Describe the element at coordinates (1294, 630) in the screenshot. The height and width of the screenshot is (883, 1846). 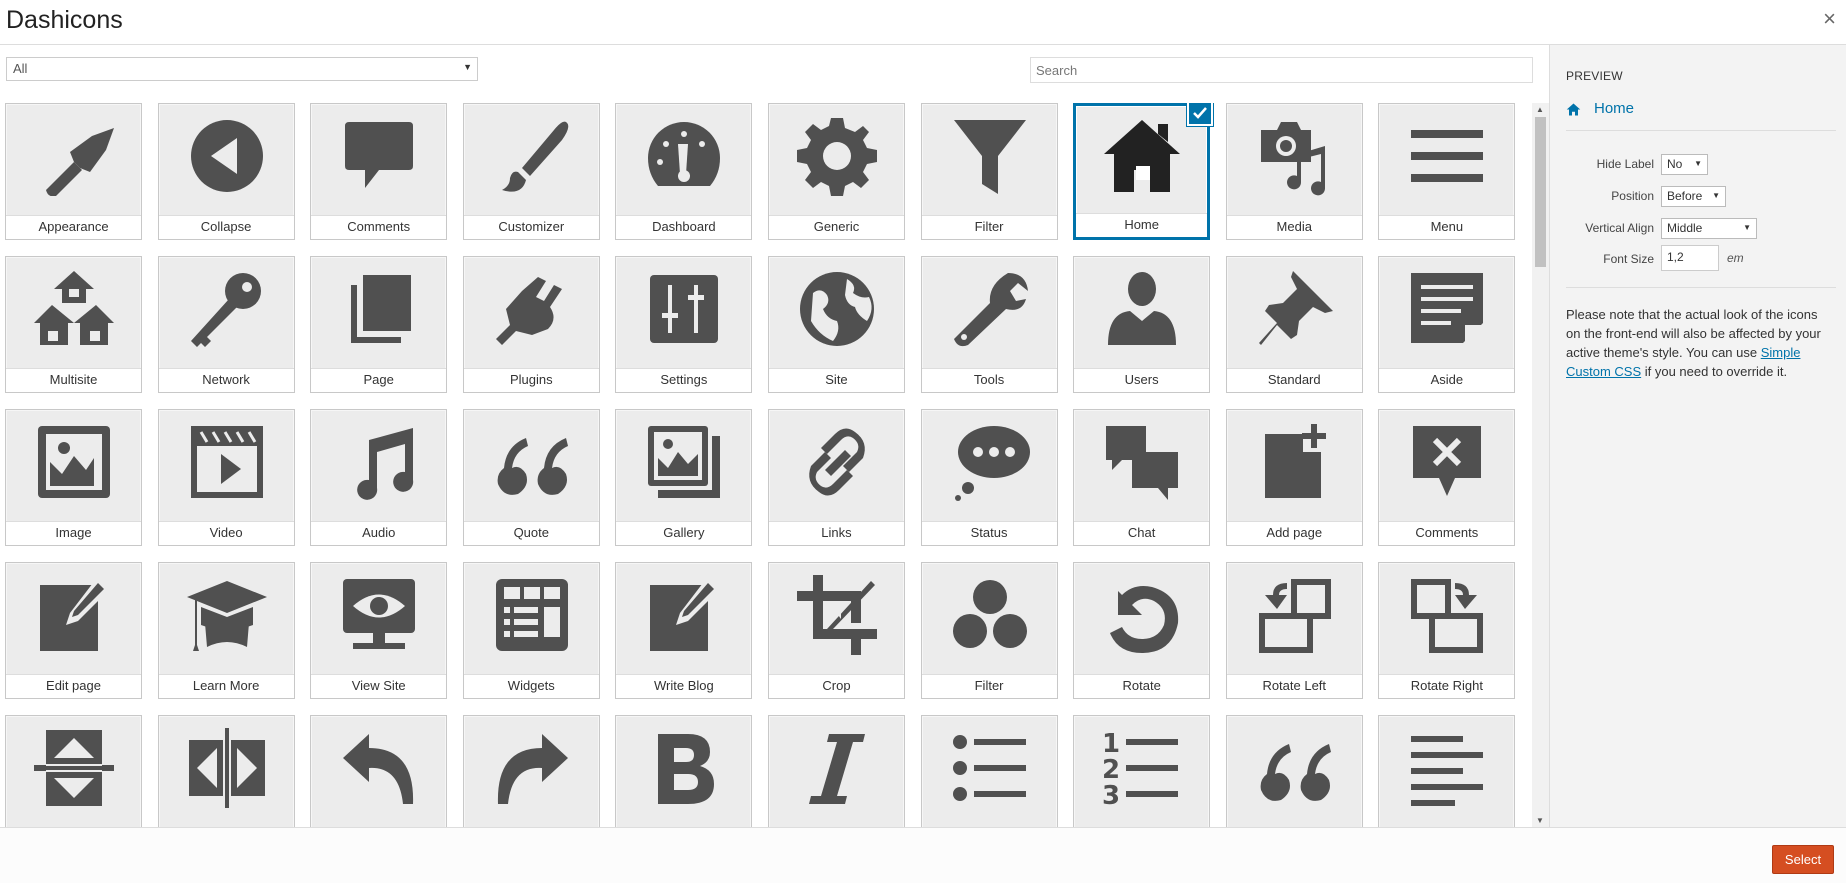
I see `icon-tile: Rotate Left` at that location.